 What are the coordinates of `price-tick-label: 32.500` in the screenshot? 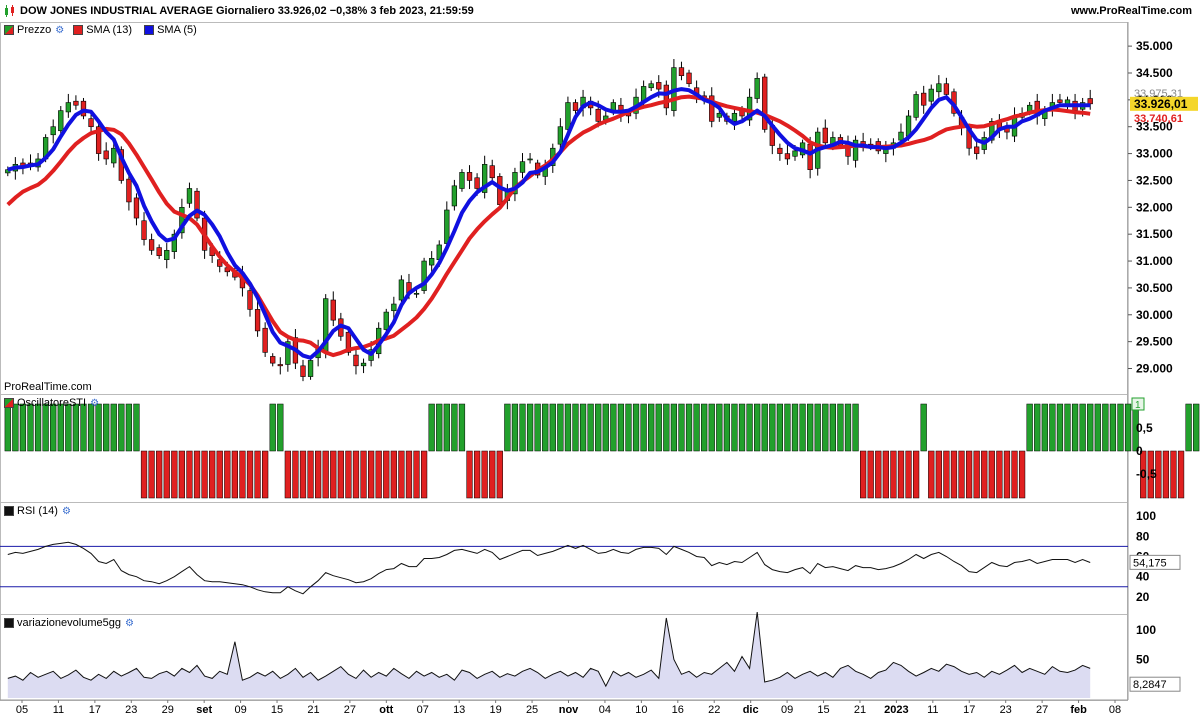 It's located at (1154, 180).